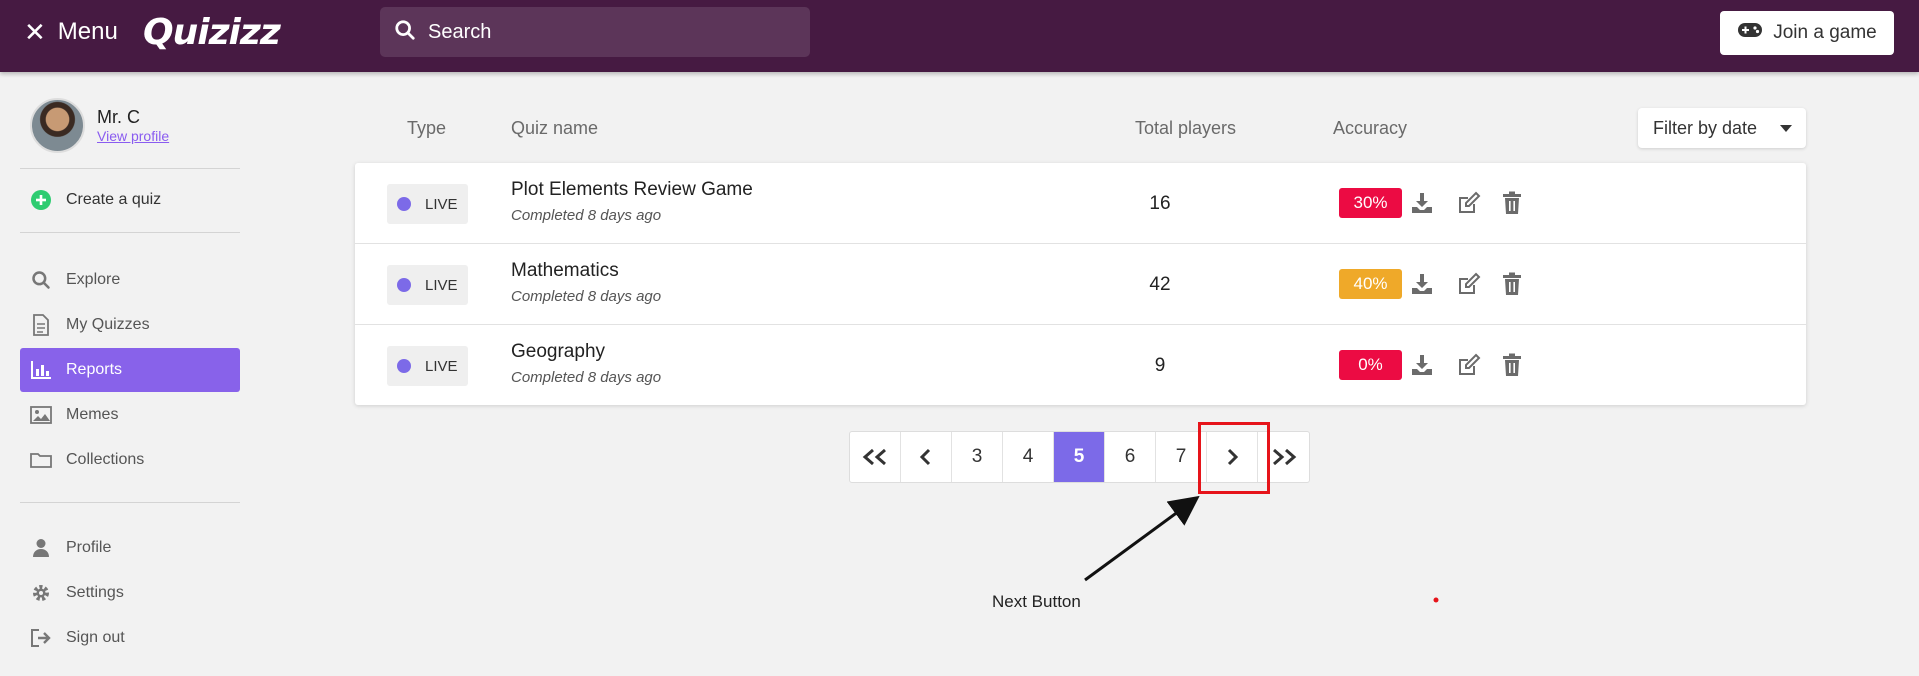  What do you see at coordinates (632, 190) in the screenshot?
I see `quiz-name: Plot Elements Review Game` at bounding box center [632, 190].